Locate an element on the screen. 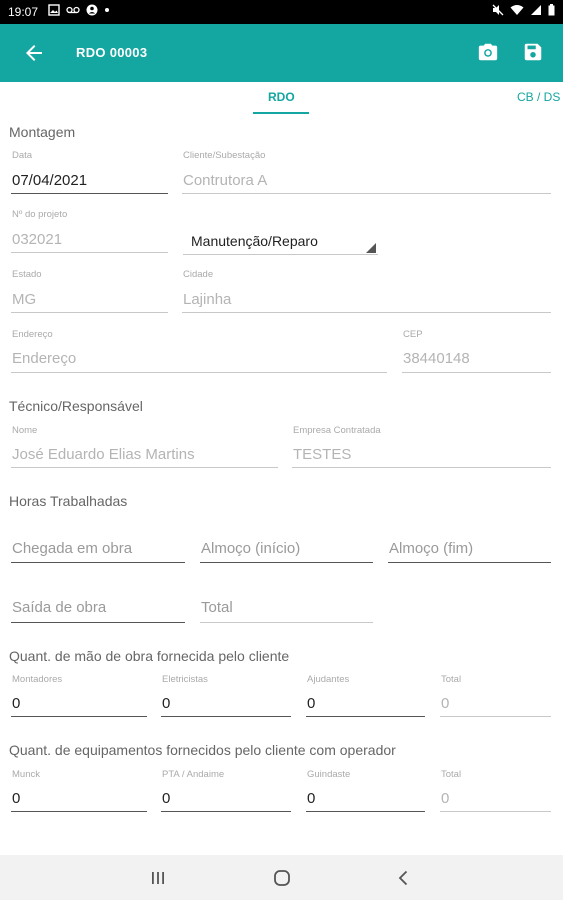 The width and height of the screenshot is (563, 900). voicemail-icon is located at coordinates (73, 10).